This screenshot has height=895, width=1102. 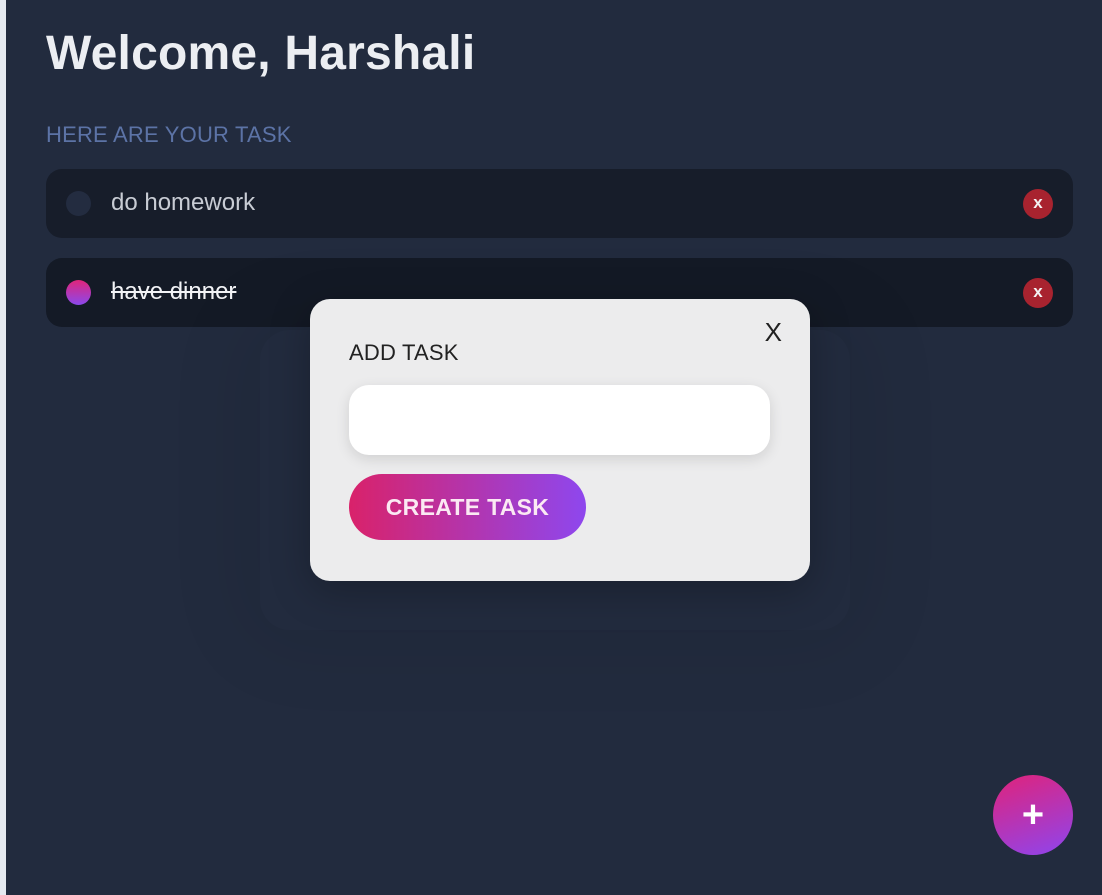 I want to click on task-name-input, so click(x=559, y=420).